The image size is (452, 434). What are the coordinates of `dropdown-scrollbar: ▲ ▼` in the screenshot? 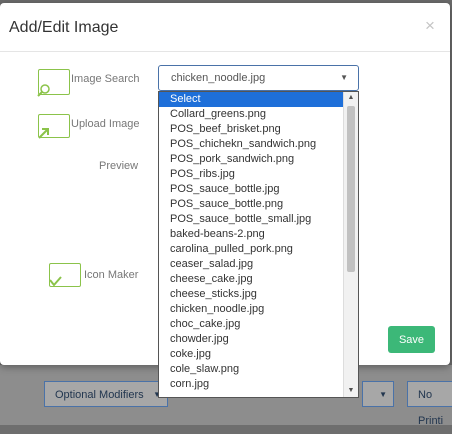 It's located at (350, 244).